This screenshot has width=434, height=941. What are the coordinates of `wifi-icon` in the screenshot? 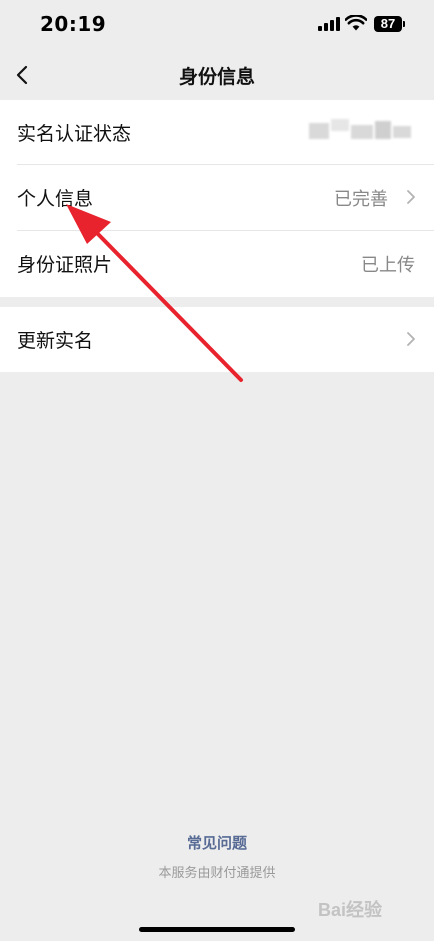 It's located at (356, 23).